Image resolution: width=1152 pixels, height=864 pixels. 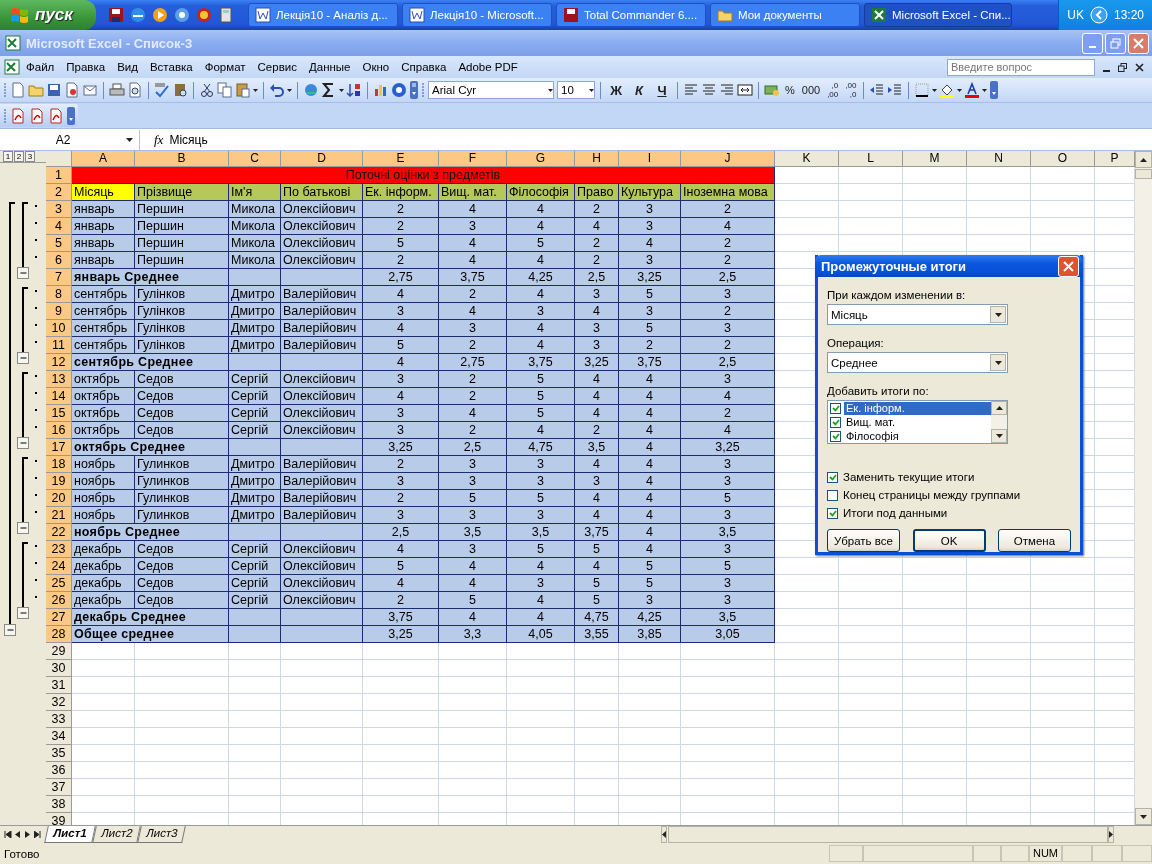 What do you see at coordinates (150, 532) in the screenshot?
I see `subtotal-label: ноябрь Среднее` at bounding box center [150, 532].